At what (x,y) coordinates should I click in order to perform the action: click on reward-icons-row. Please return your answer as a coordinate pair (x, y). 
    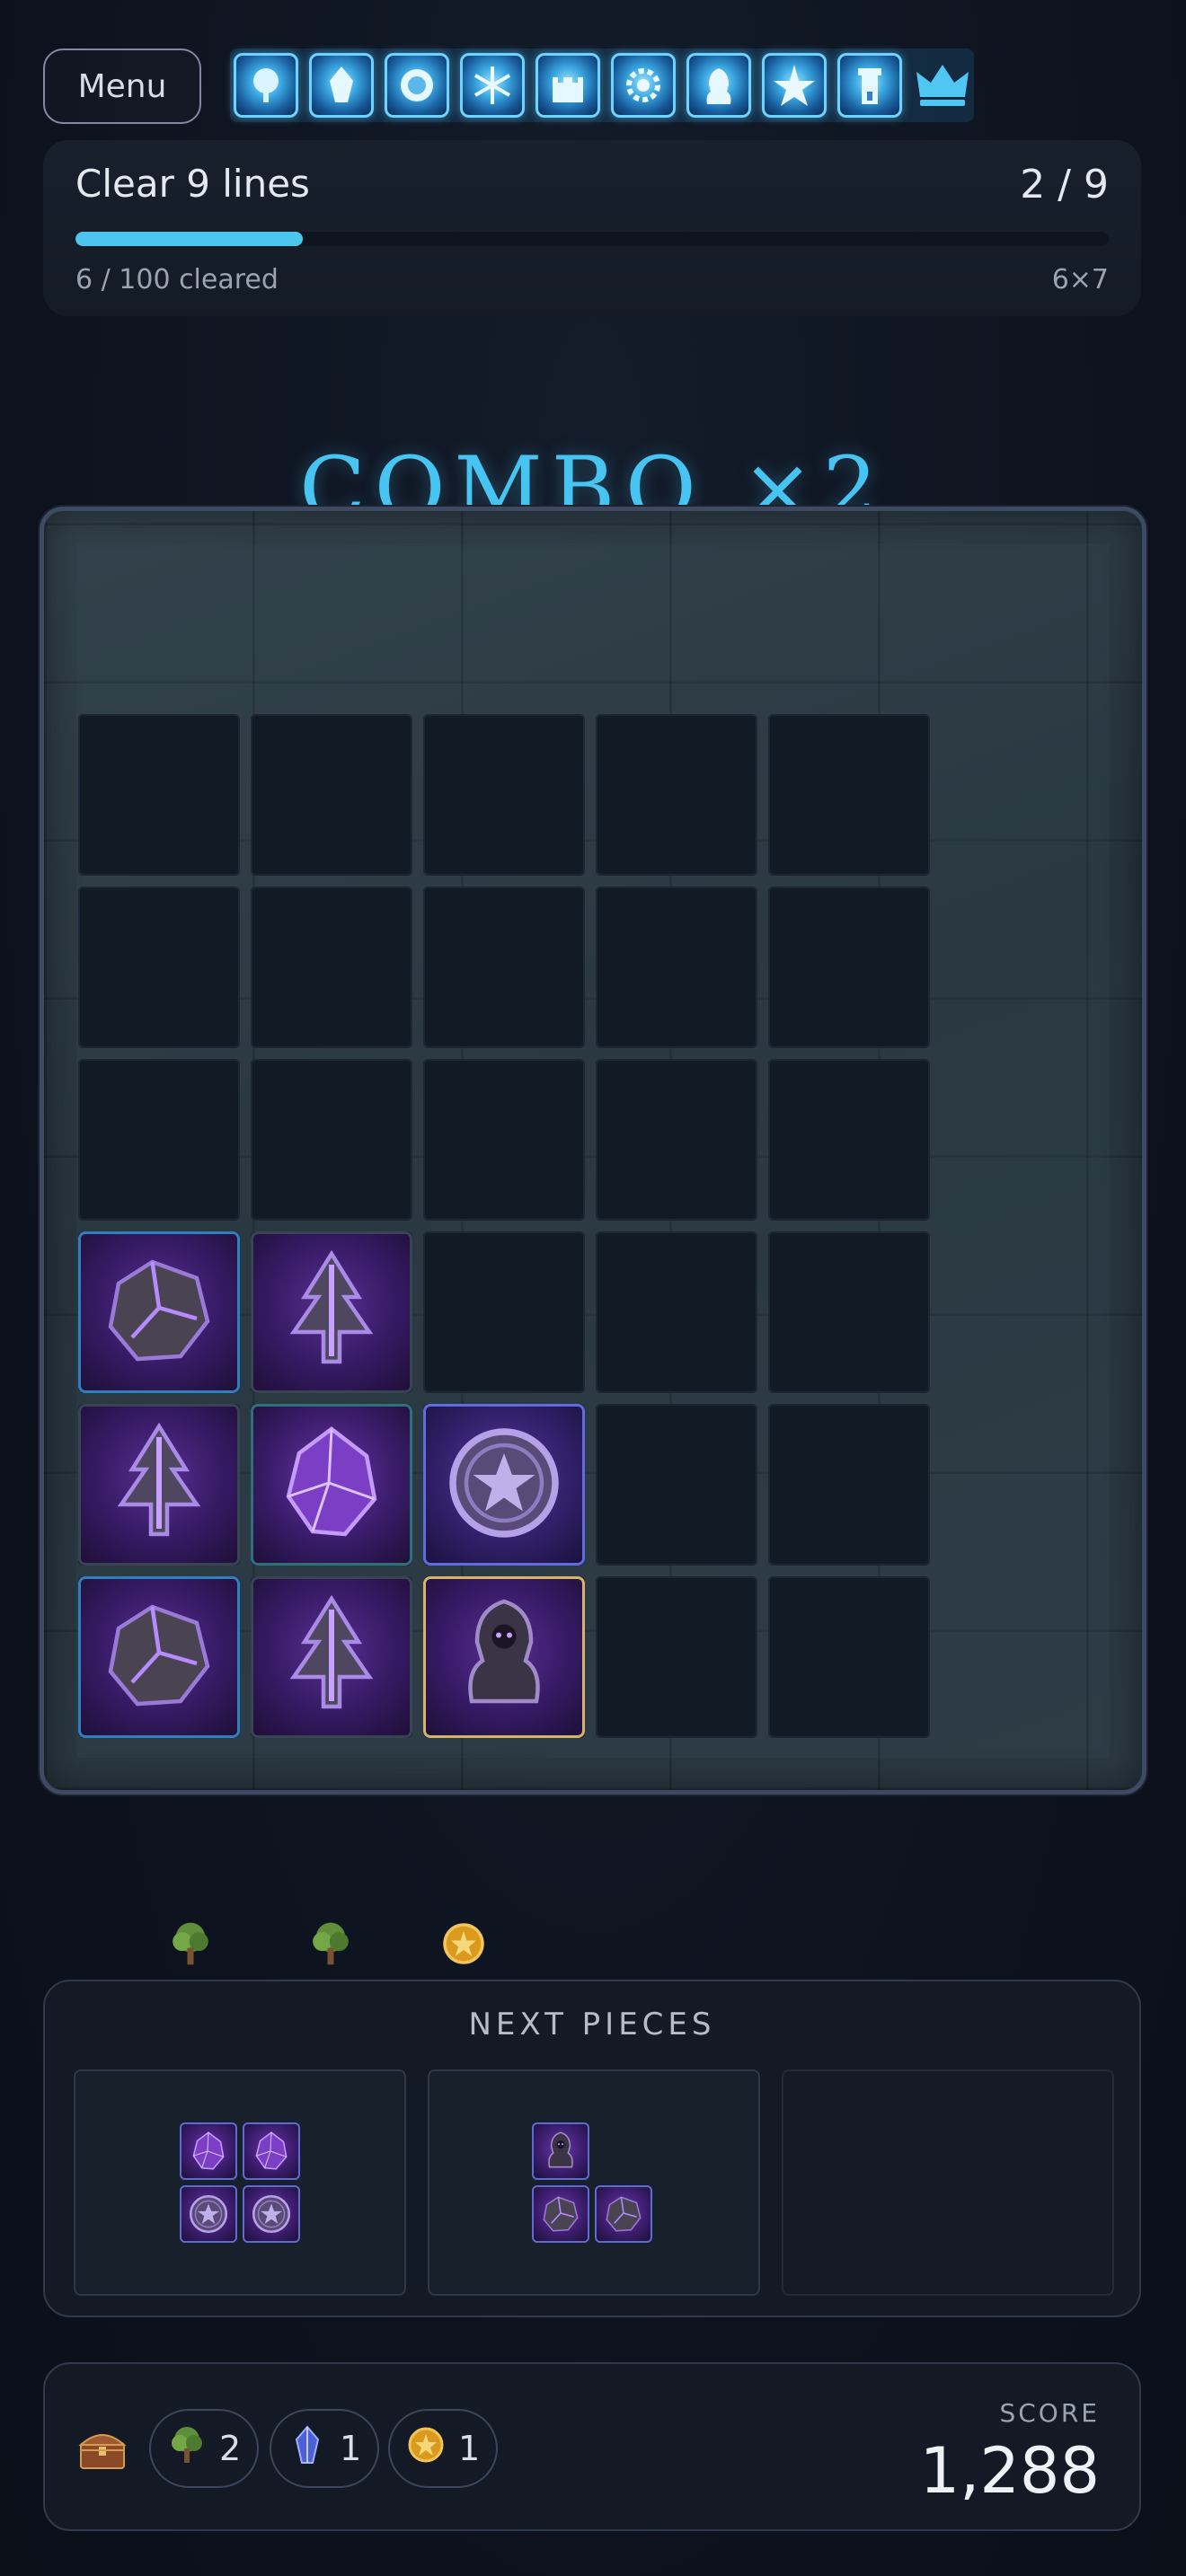
    Looking at the image, I should click on (593, 1946).